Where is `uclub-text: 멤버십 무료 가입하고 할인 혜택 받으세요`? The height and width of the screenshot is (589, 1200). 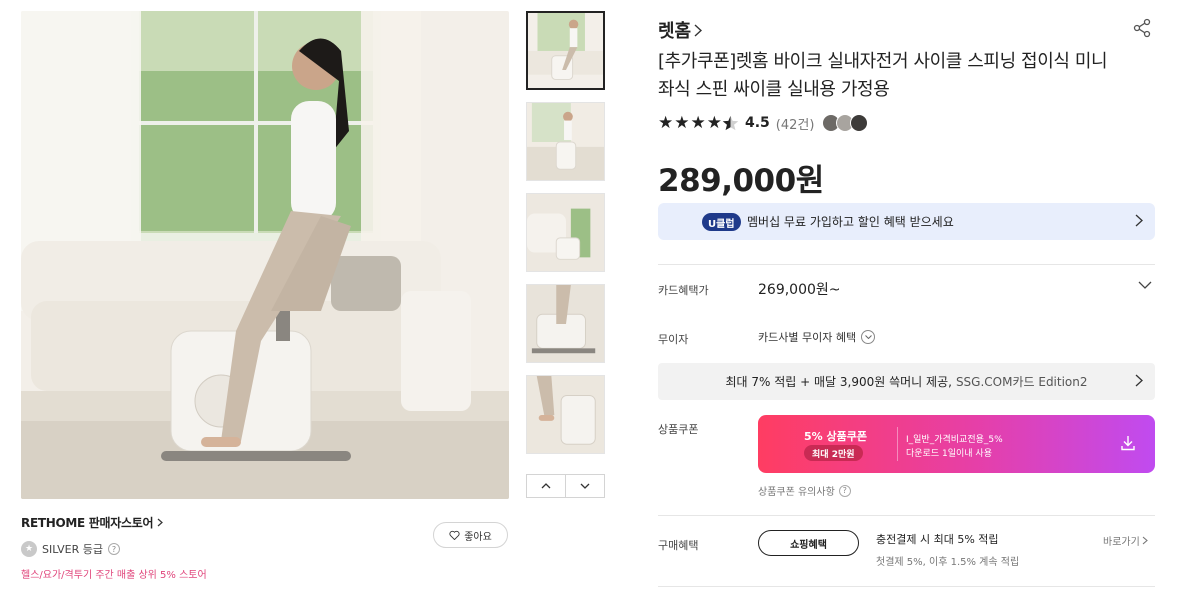 uclub-text: 멤버십 무료 가입하고 할인 혜택 받으세요 is located at coordinates (850, 222).